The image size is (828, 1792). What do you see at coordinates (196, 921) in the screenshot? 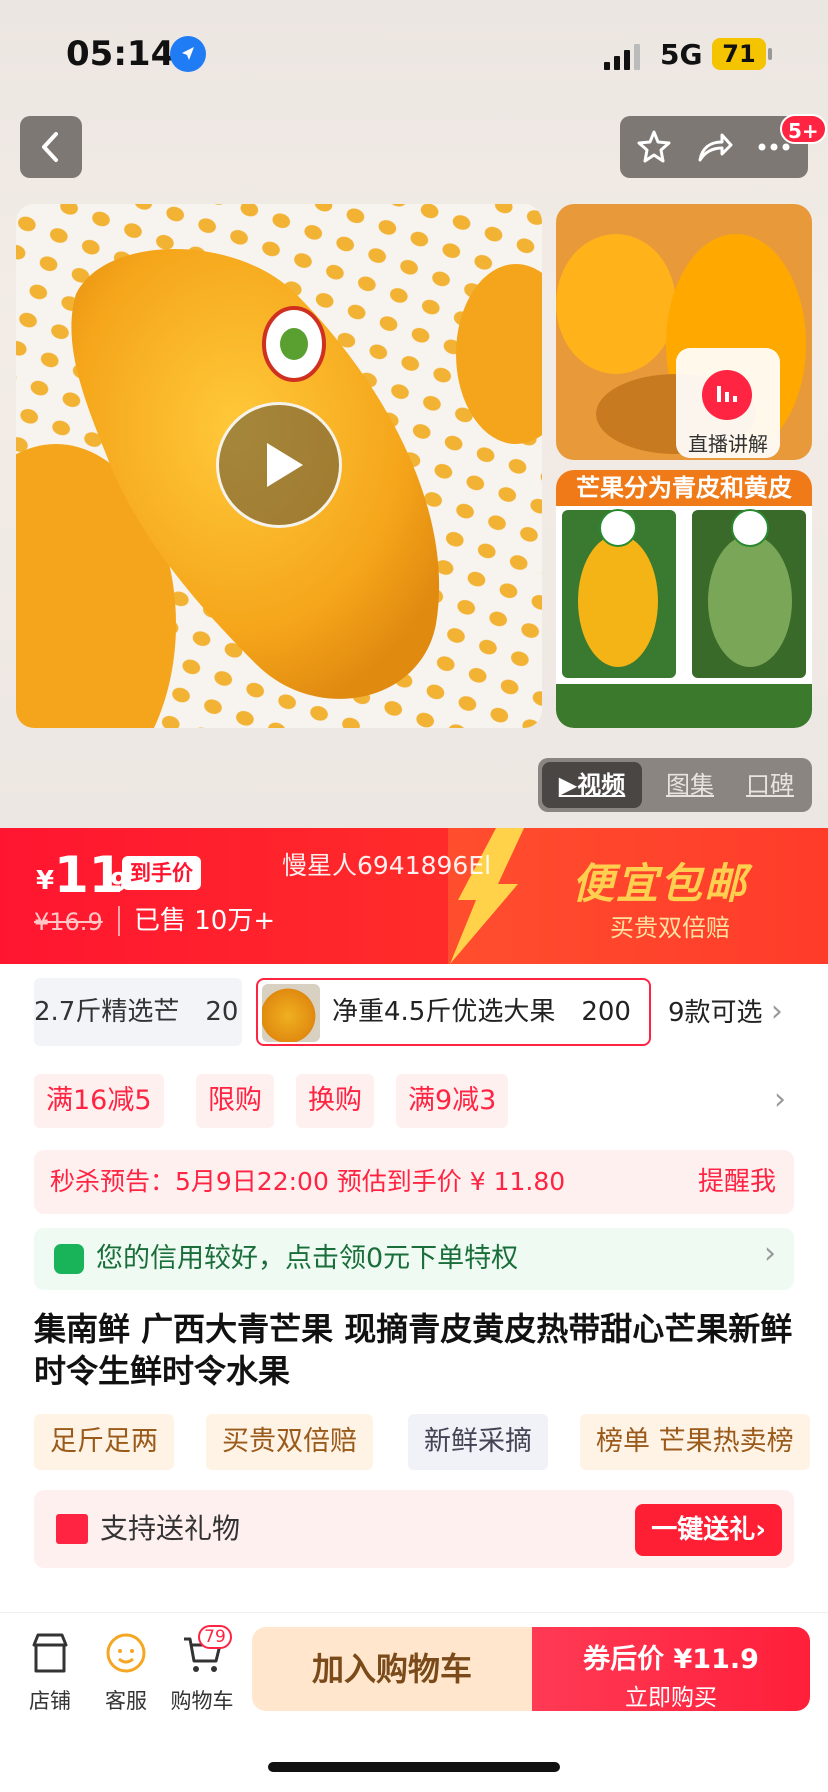
I see `sold-count: 已售 10万+` at bounding box center [196, 921].